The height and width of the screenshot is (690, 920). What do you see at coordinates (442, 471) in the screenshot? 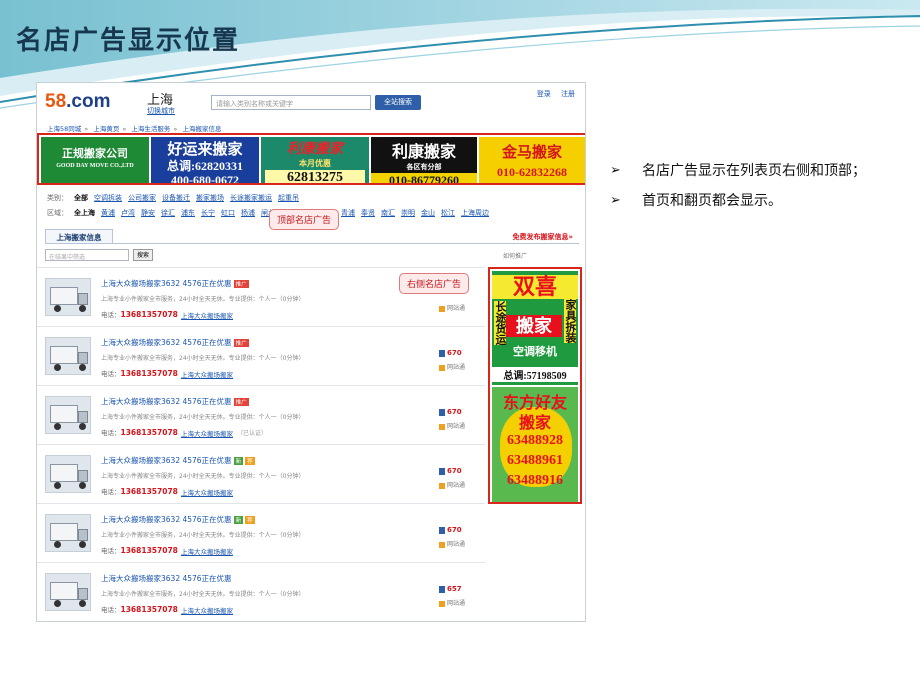
I see `price-icon` at bounding box center [442, 471].